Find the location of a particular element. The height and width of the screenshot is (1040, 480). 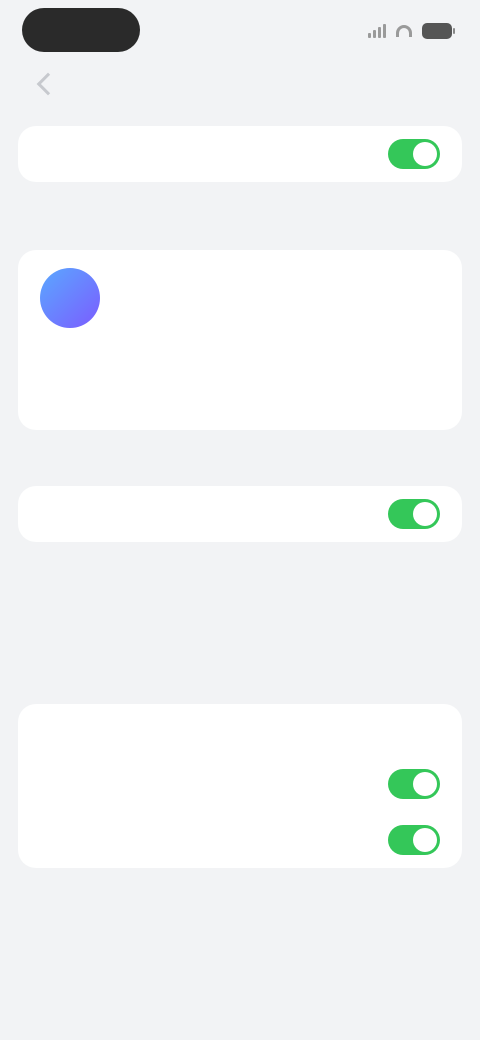

main-toggle-row is located at coordinates (240, 154).